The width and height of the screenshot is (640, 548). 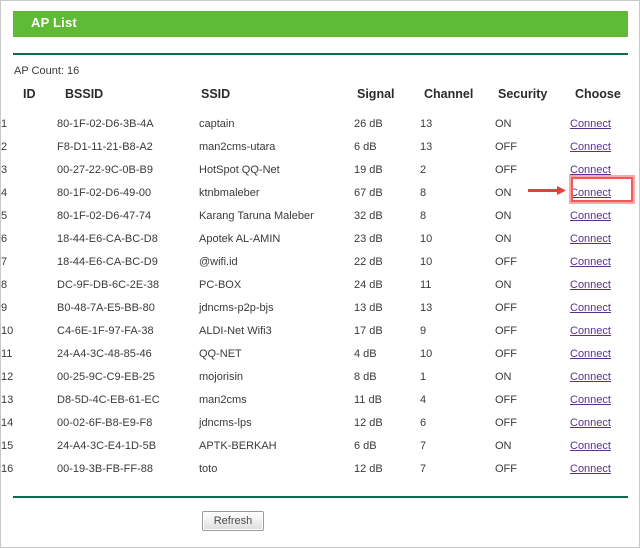 What do you see at coordinates (7, 446) in the screenshot?
I see `cell-id: 15` at bounding box center [7, 446].